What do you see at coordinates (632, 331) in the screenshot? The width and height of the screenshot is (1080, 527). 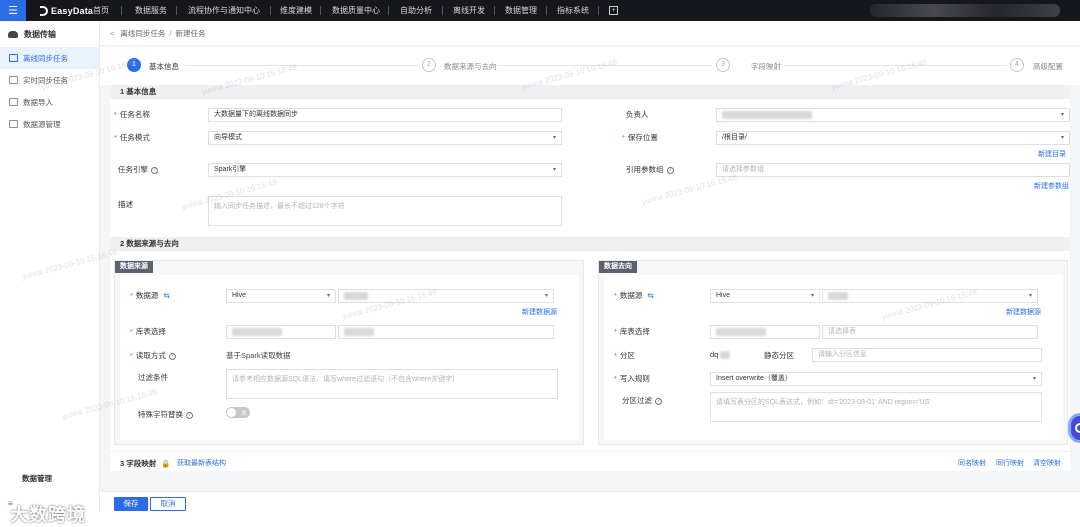 I see `dest-table-label: * 库表选择` at bounding box center [632, 331].